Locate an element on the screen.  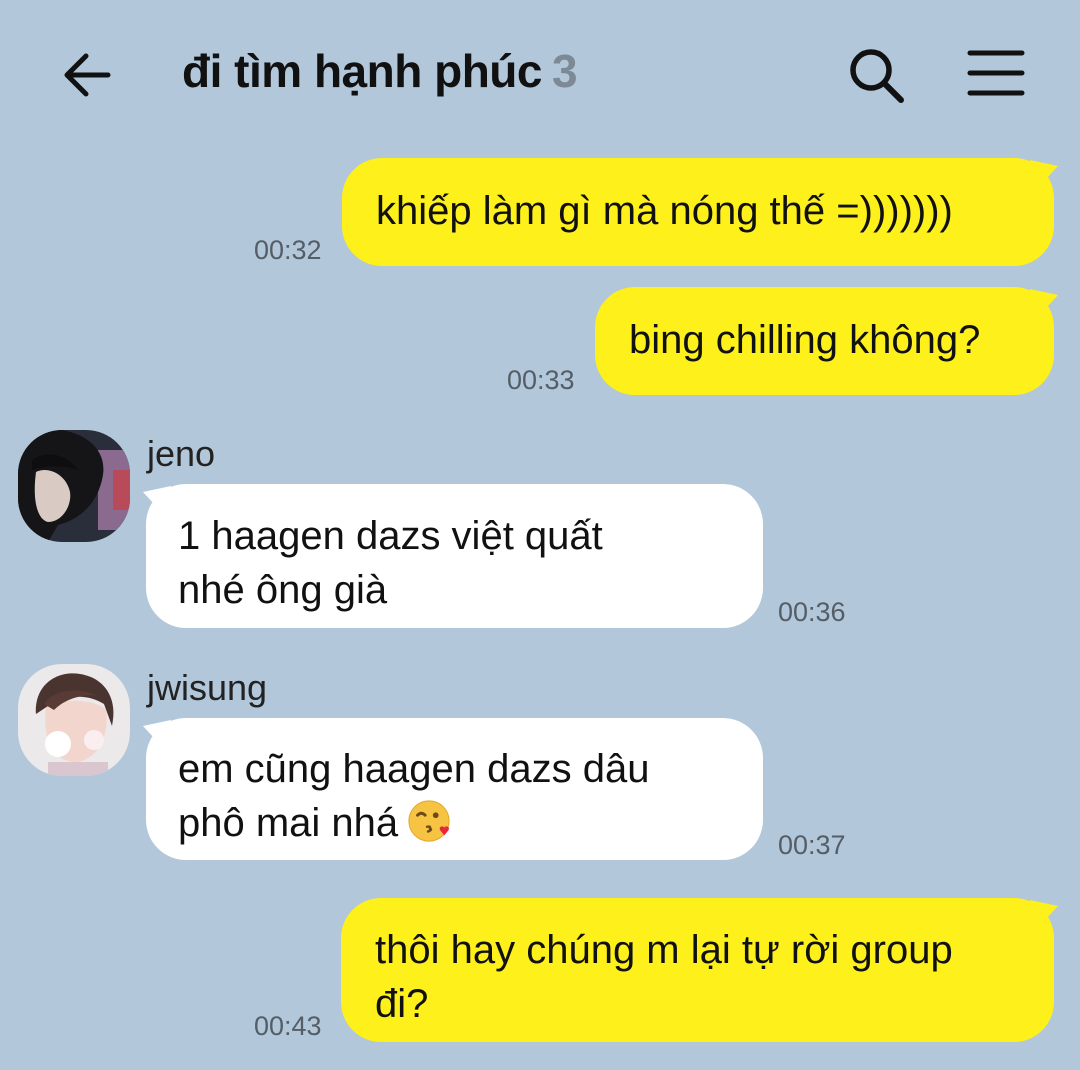
incoming-message-bubble: em cũng haagen dazs dâu phô mai nhá is located at coordinates (454, 789).